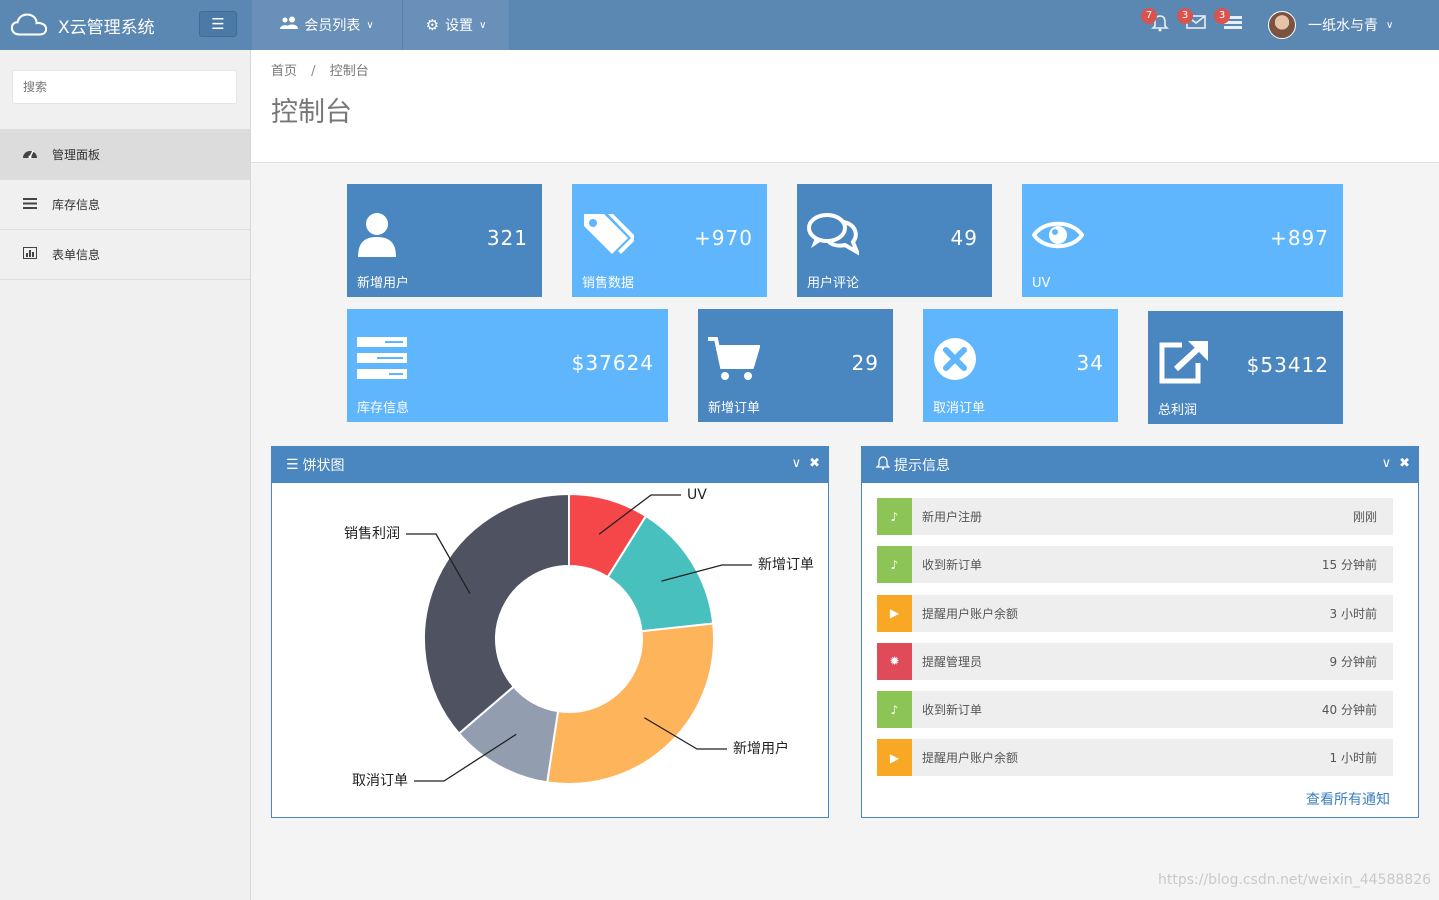 The height and width of the screenshot is (900, 1439). Describe the element at coordinates (612, 363) in the screenshot. I see `tile-value: $37624` at that location.